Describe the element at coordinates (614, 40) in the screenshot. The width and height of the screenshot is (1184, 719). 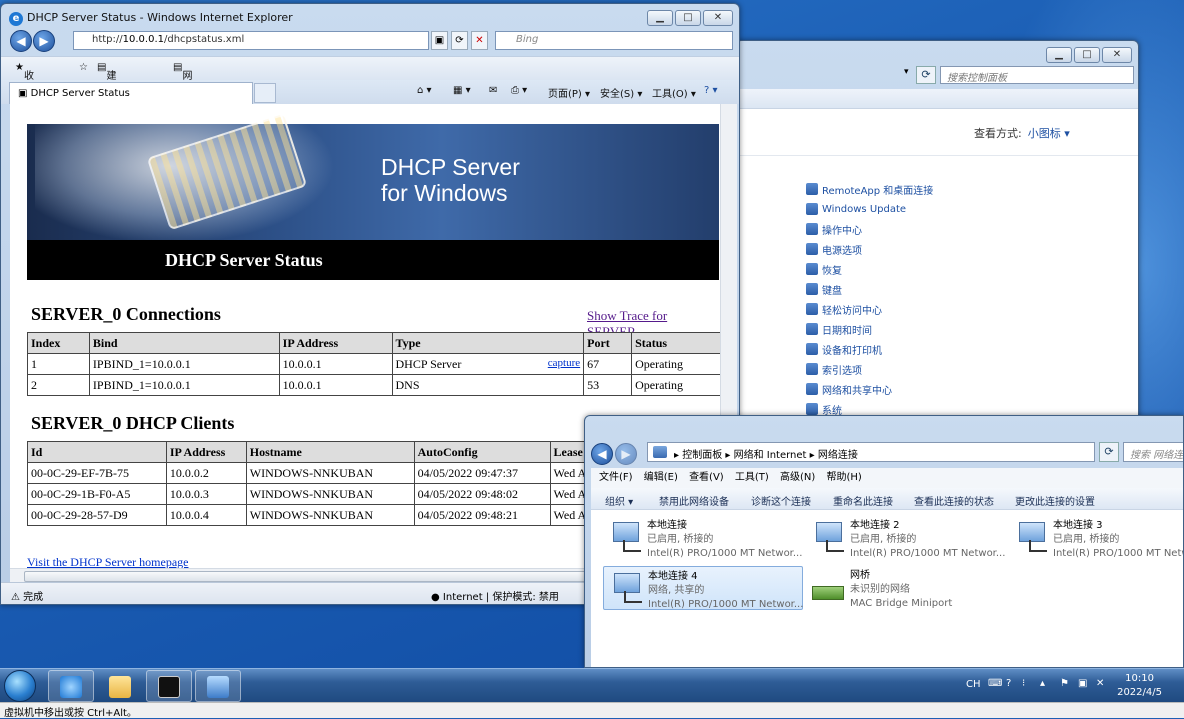
I see `search-input: Bing` at that location.